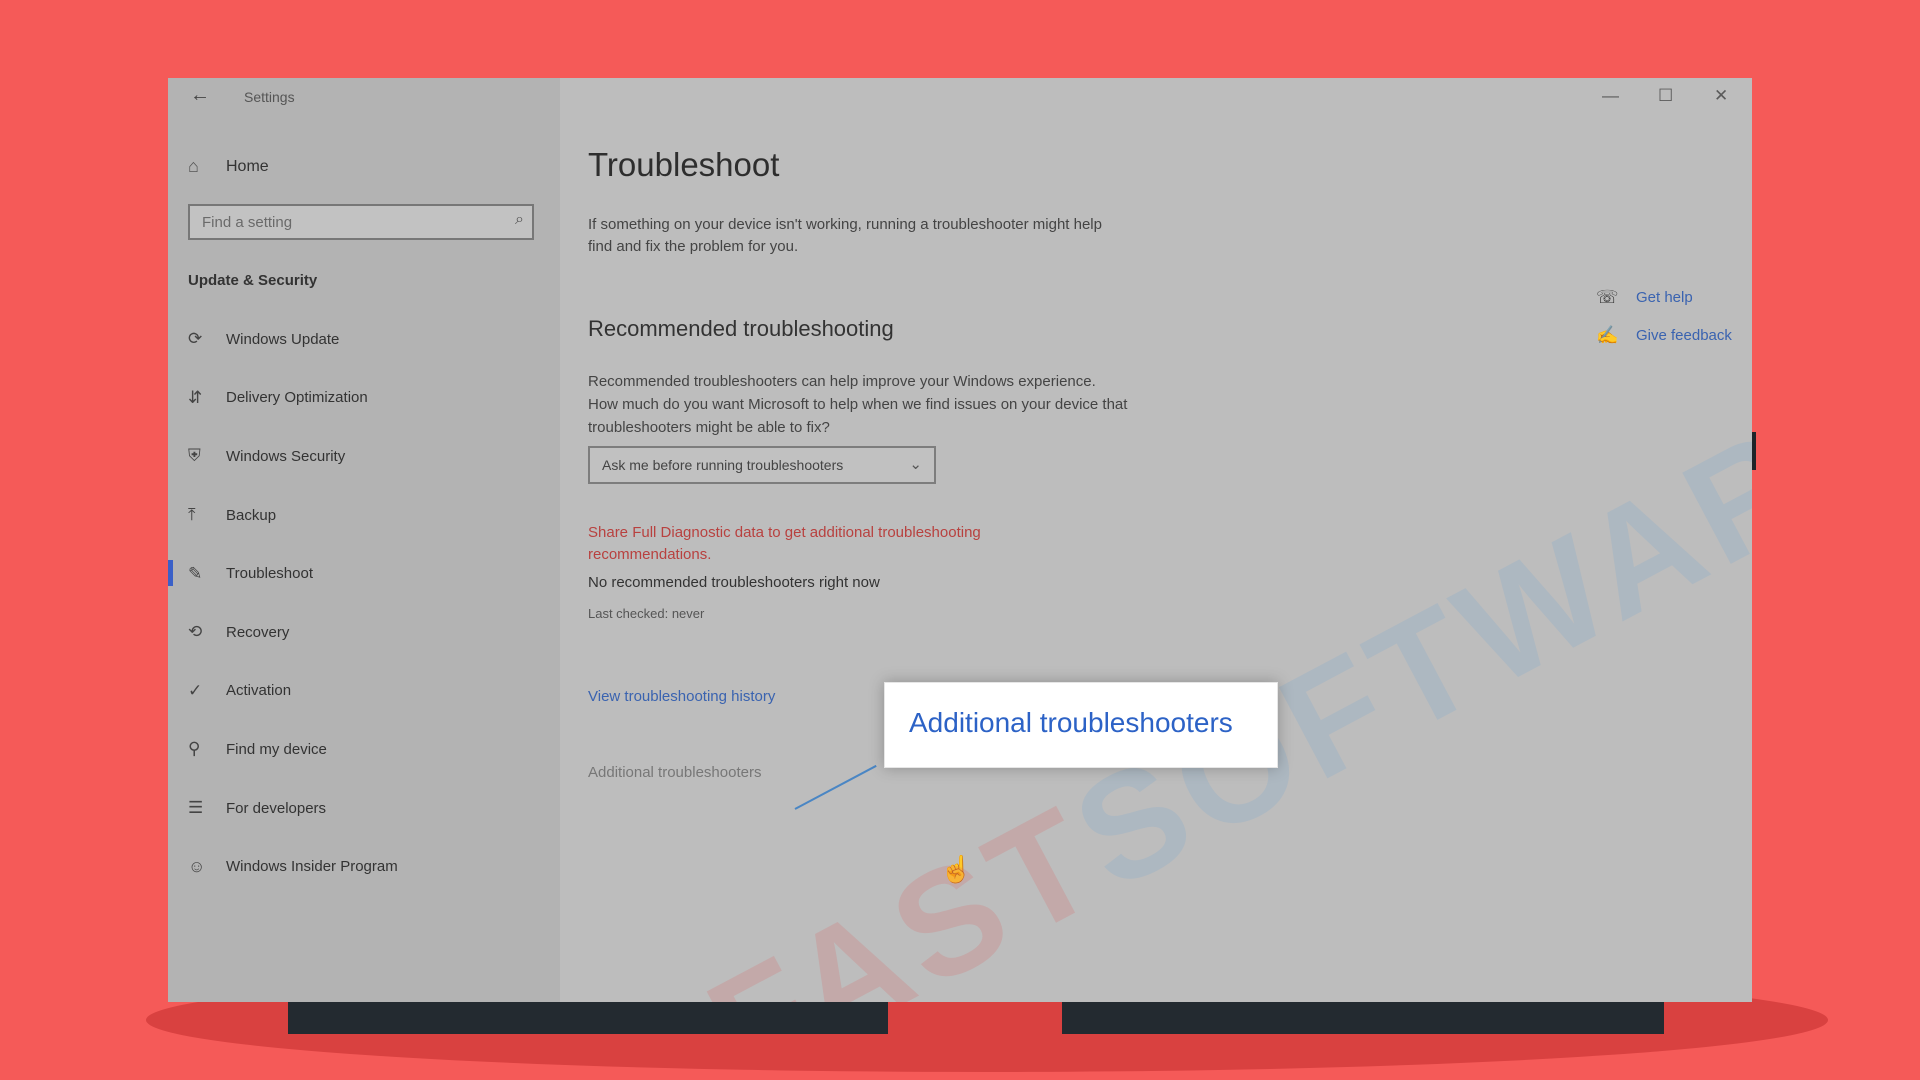 The width and height of the screenshot is (1920, 1080). What do you see at coordinates (681, 696) in the screenshot?
I see `view-history-link: View troubleshooting history` at bounding box center [681, 696].